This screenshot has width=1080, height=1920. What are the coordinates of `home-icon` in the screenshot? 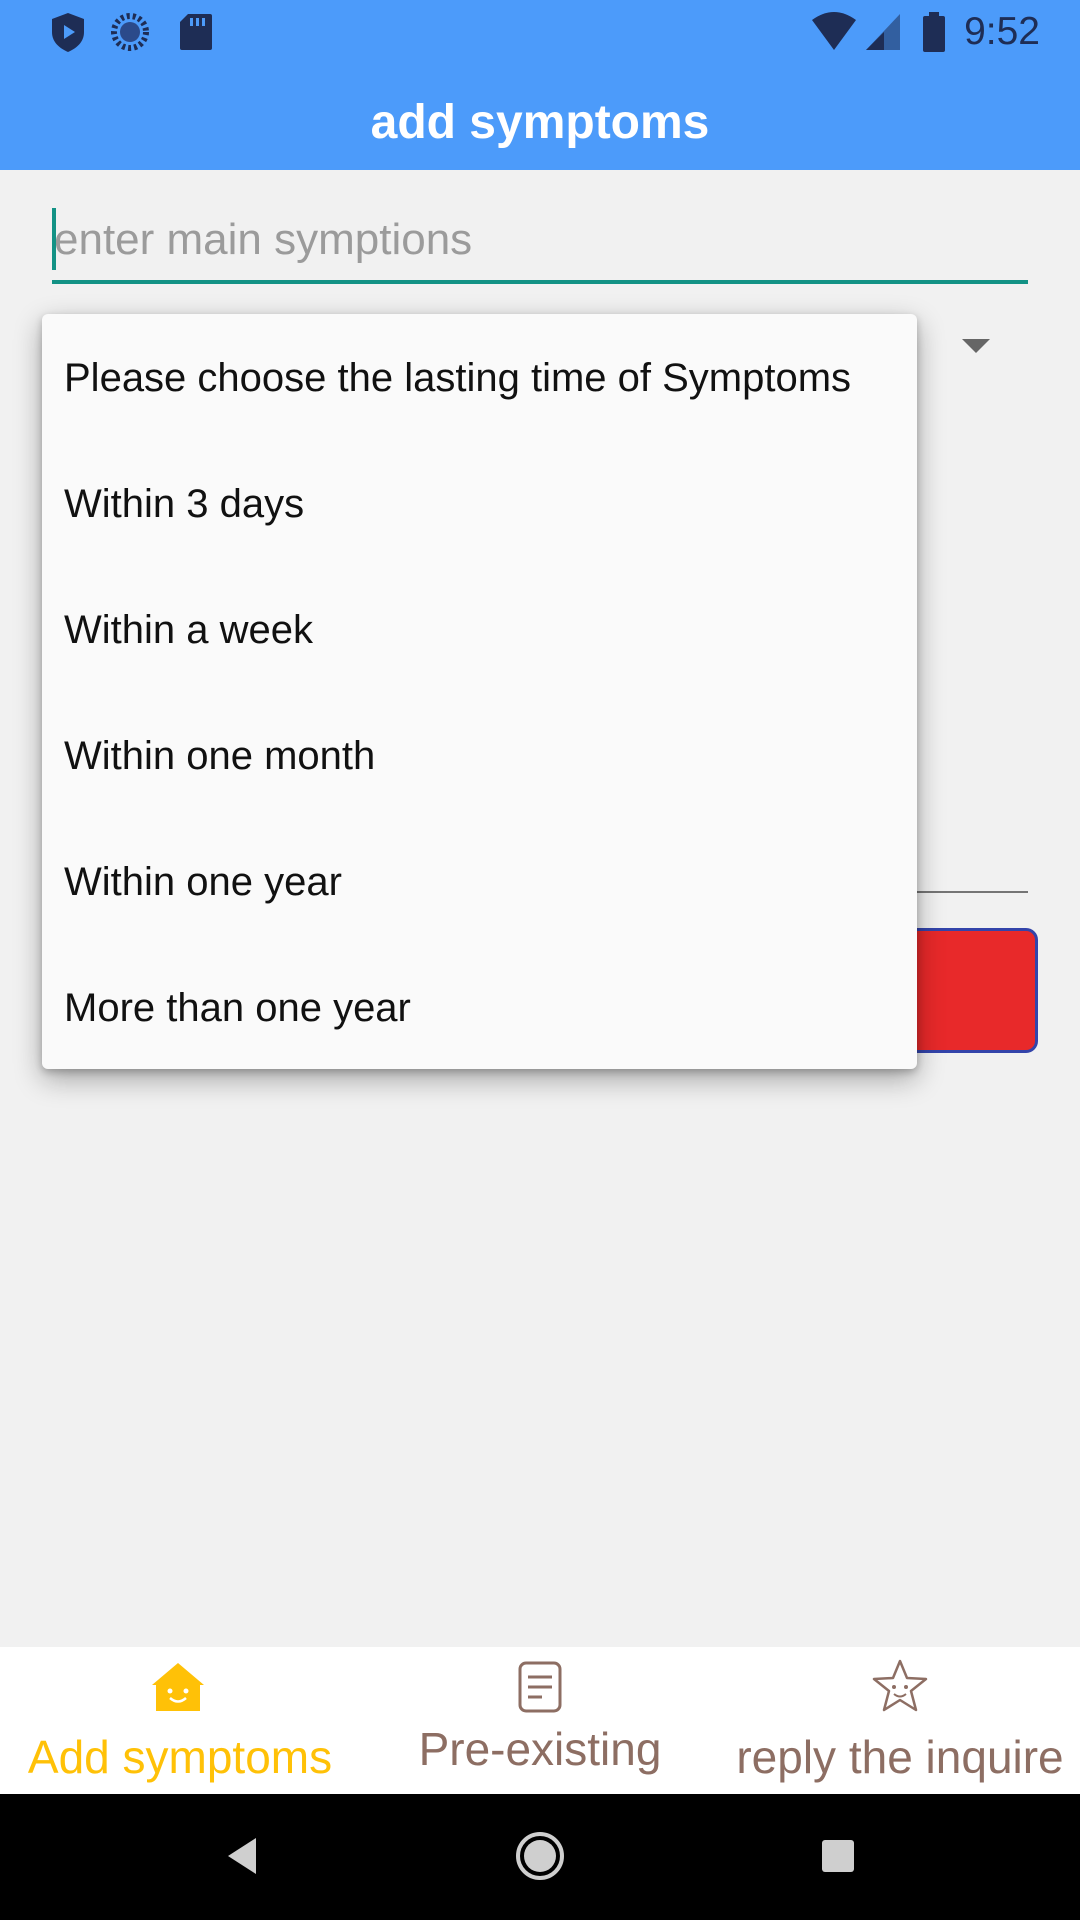 It's located at (178, 1687).